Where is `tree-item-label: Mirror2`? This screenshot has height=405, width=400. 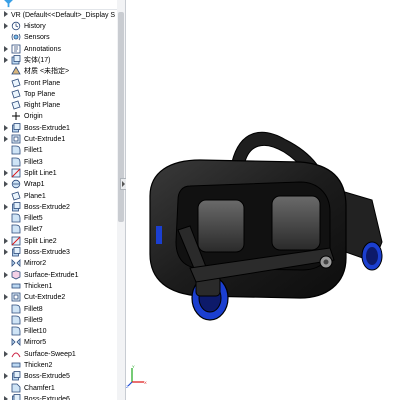
tree-item-label: Mirror2 is located at coordinates (35, 264).